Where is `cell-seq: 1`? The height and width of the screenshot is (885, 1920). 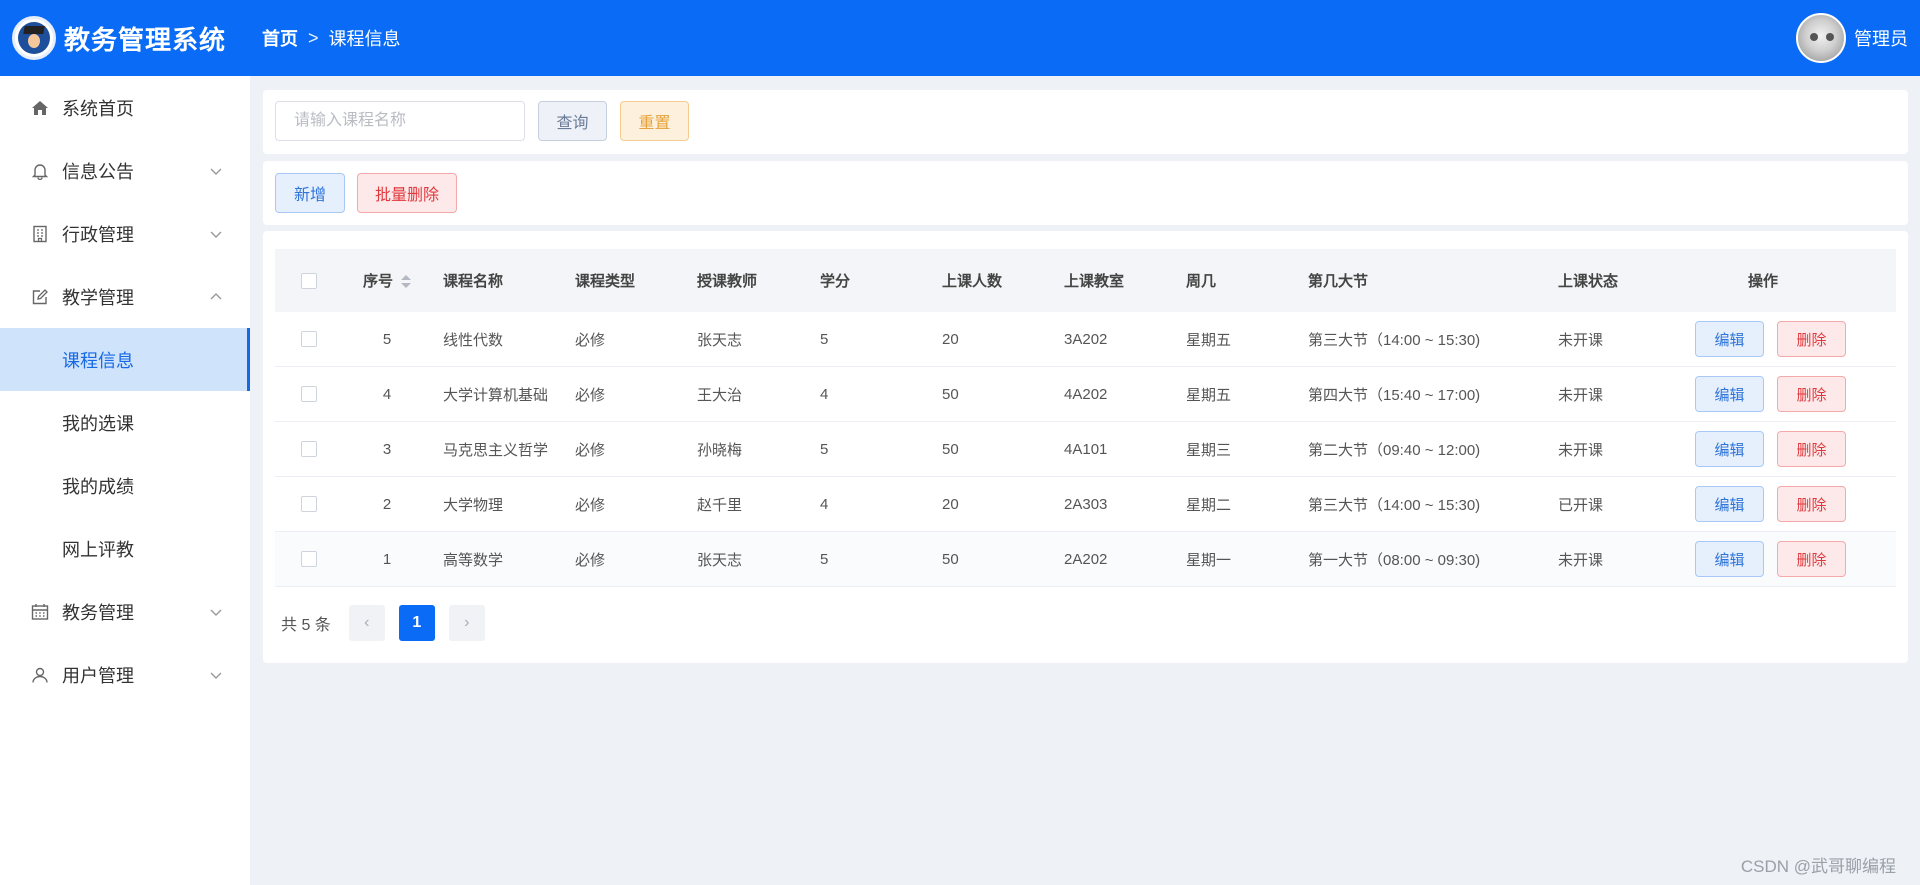 cell-seq: 1 is located at coordinates (387, 559).